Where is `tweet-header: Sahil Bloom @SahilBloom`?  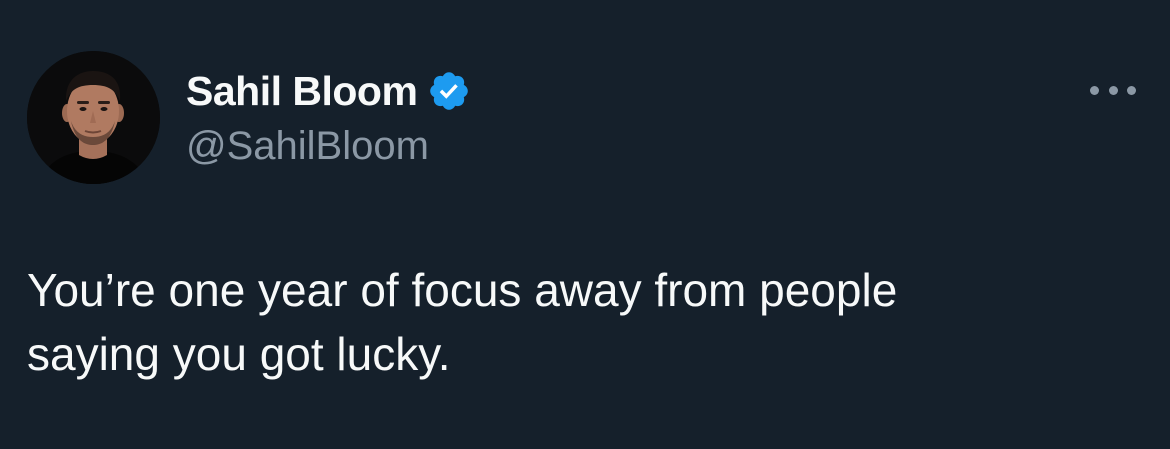
tweet-header: Sahil Bloom @SahilBloom is located at coordinates (328, 118).